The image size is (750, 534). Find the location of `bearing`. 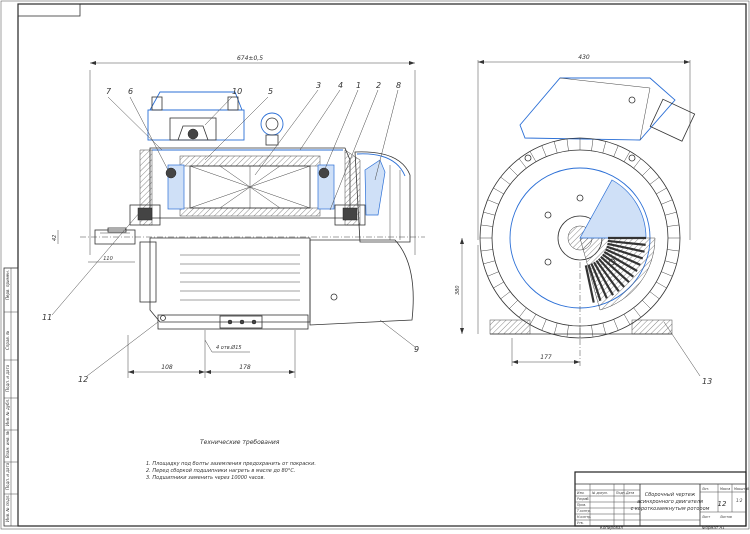

bearing is located at coordinates (324, 173).